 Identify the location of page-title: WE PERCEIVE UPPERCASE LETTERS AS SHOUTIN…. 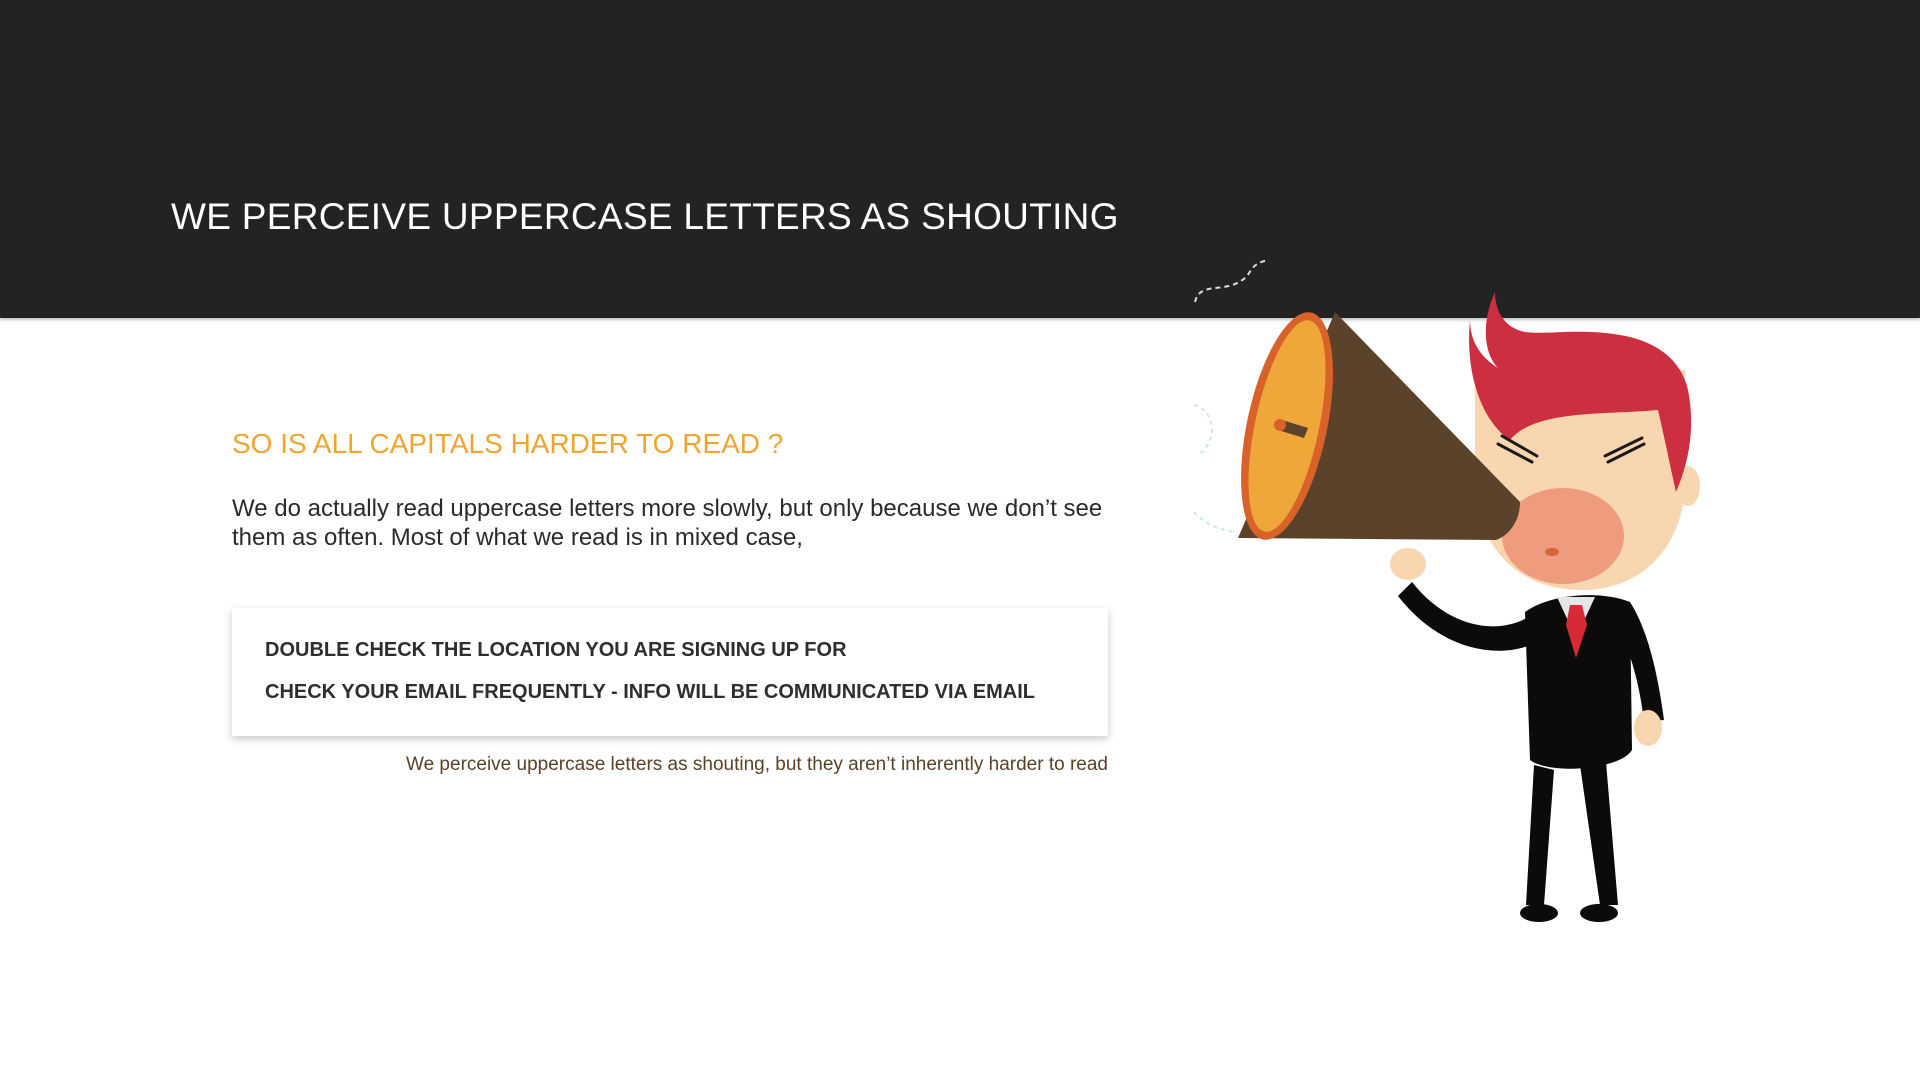
(645, 216).